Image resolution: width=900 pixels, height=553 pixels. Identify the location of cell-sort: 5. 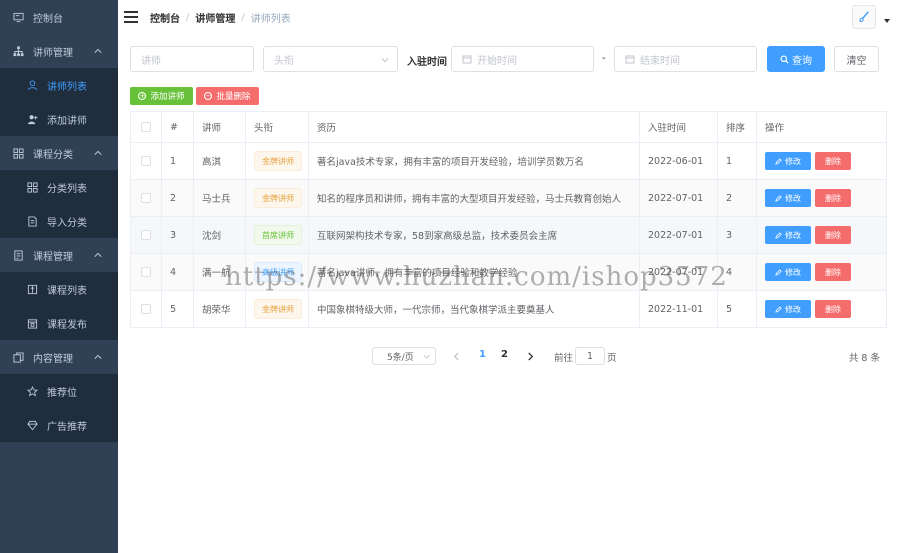
(737, 309).